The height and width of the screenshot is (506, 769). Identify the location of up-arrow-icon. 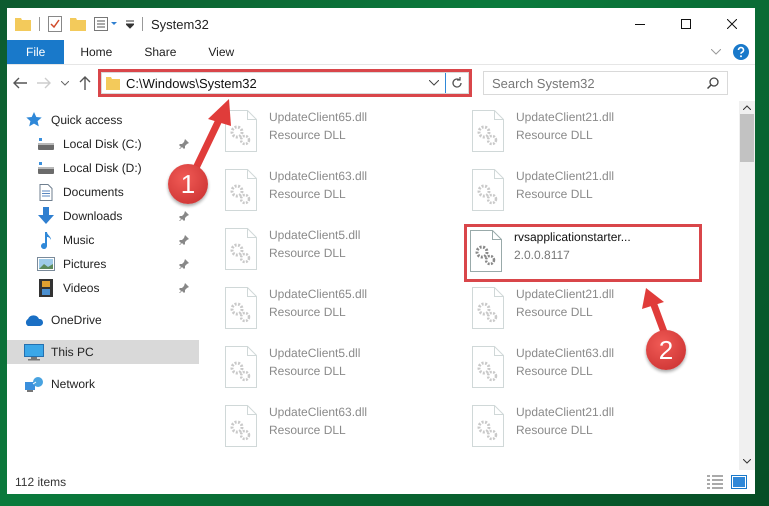
(85, 83).